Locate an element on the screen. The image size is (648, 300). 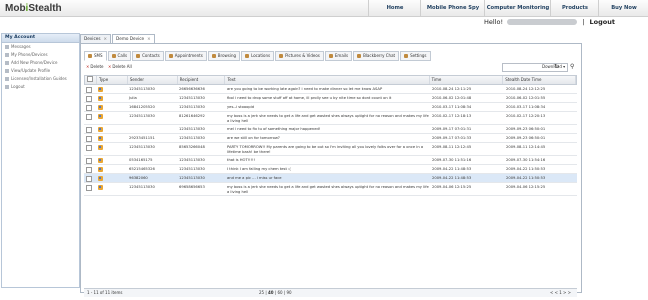
recipient-cell: 12345113030 is located at coordinates (192, 129).